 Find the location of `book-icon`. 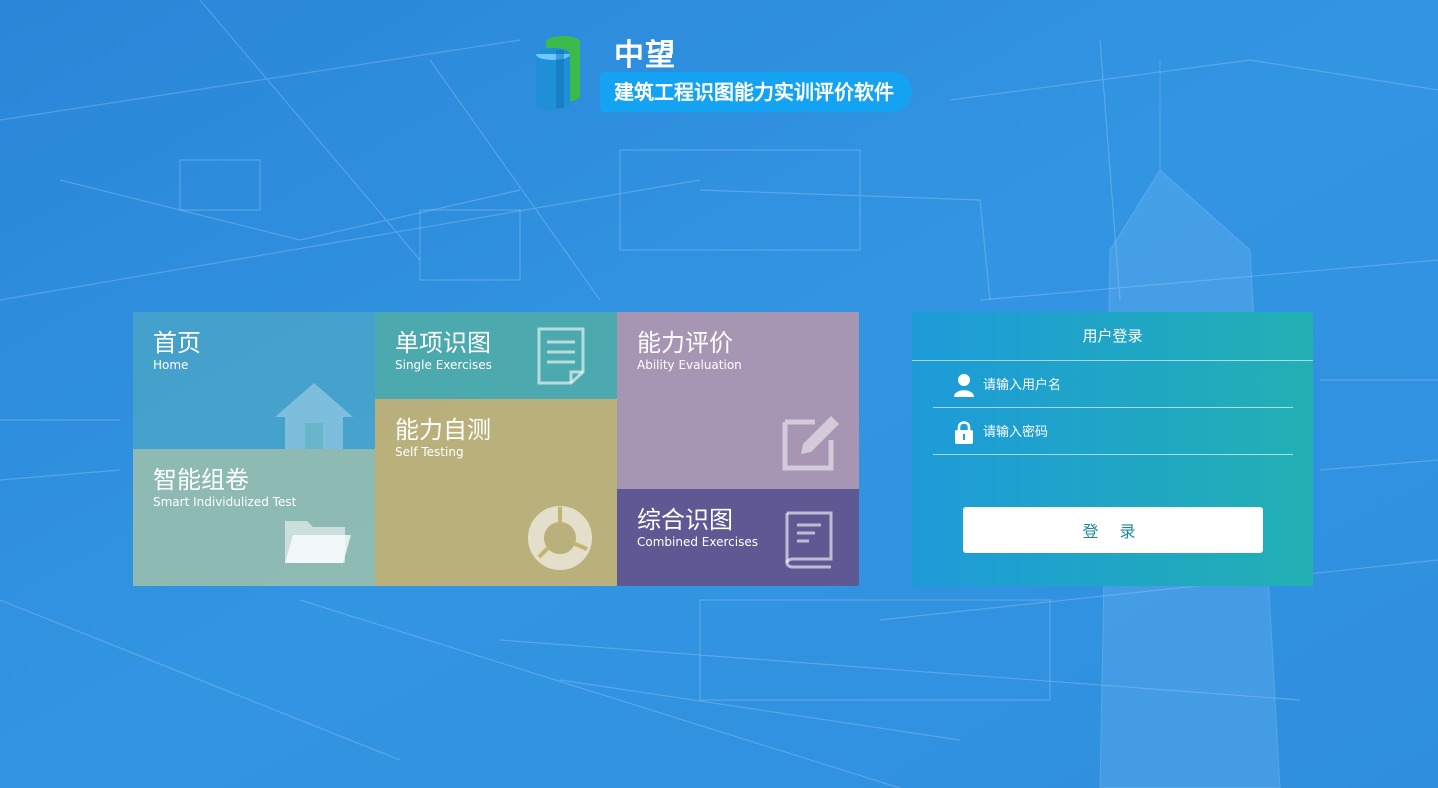

book-icon is located at coordinates (809, 540).